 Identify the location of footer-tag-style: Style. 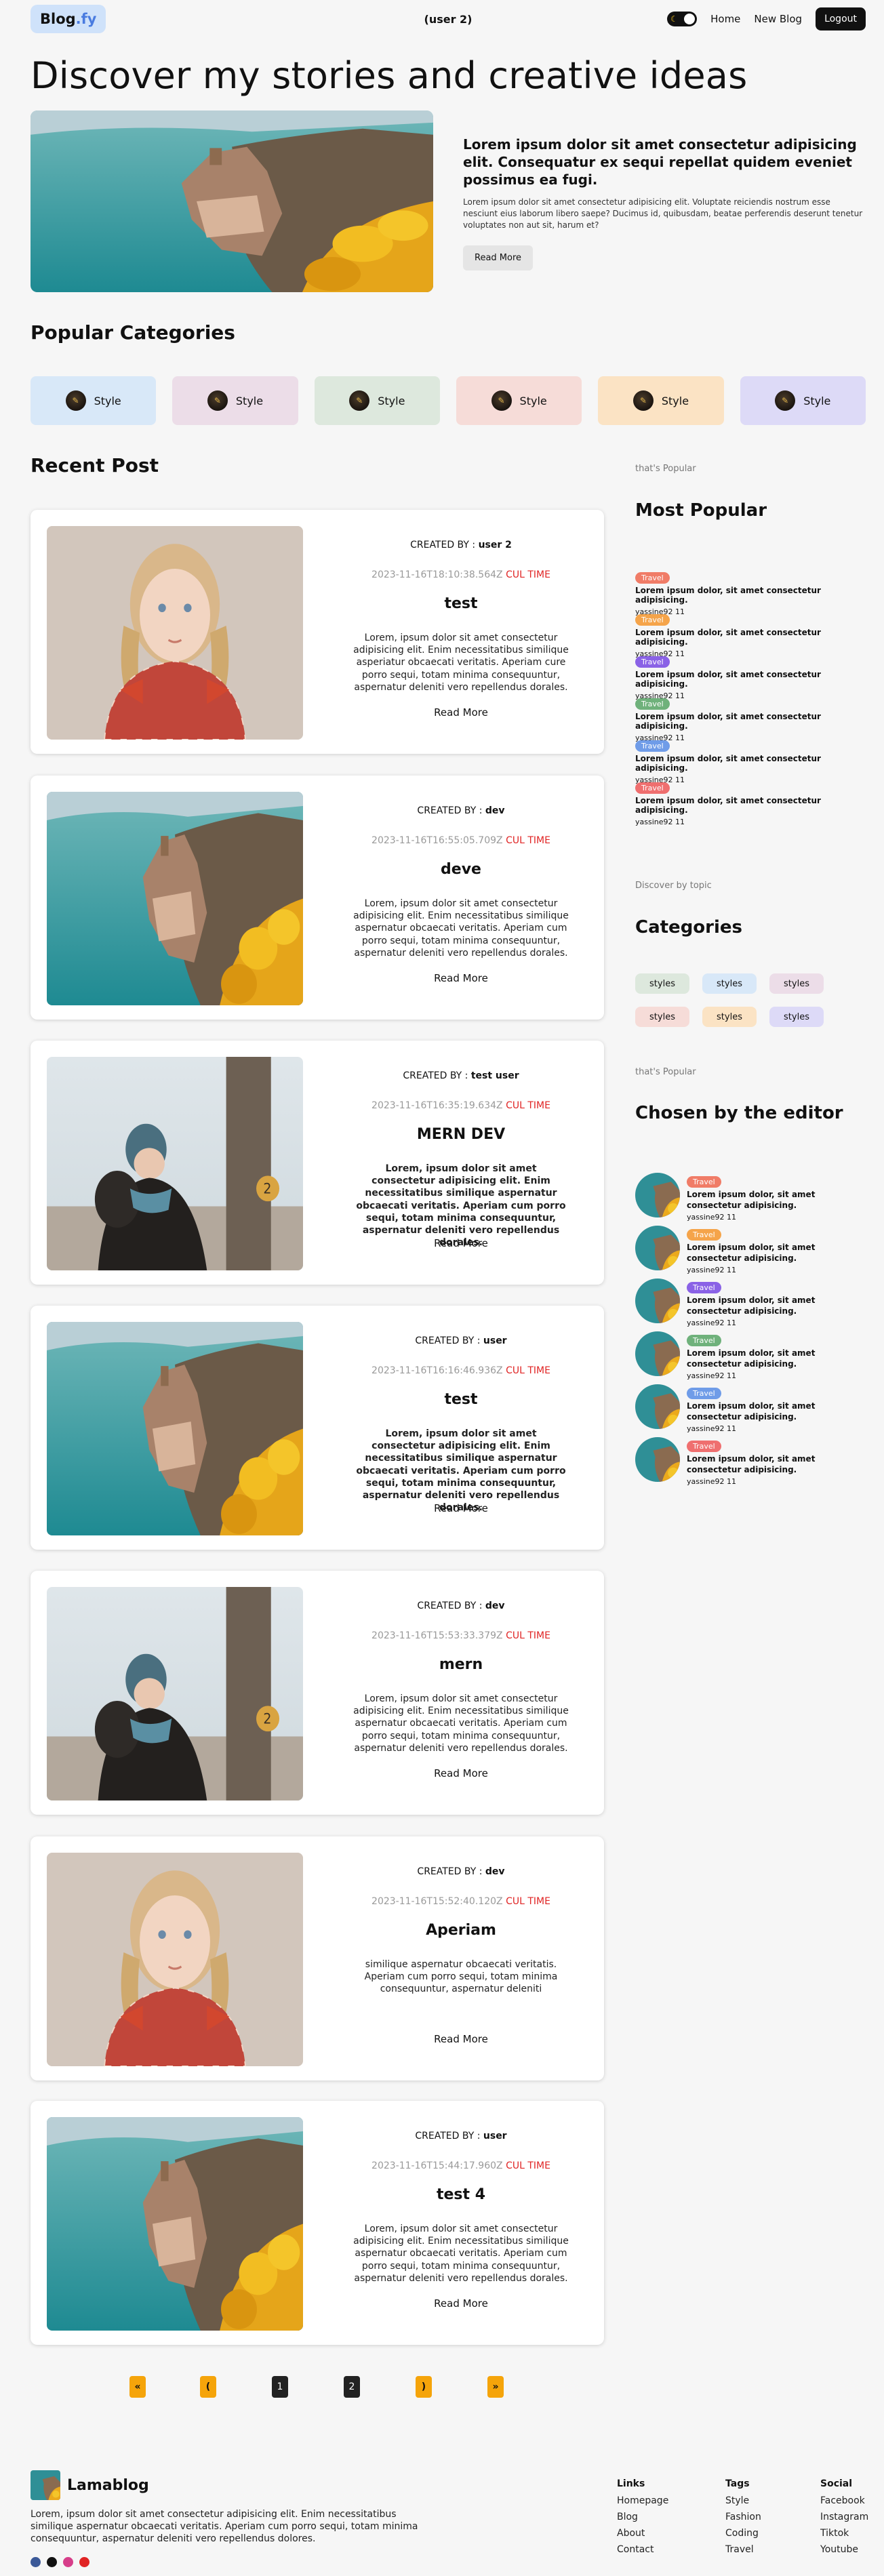
(743, 2500).